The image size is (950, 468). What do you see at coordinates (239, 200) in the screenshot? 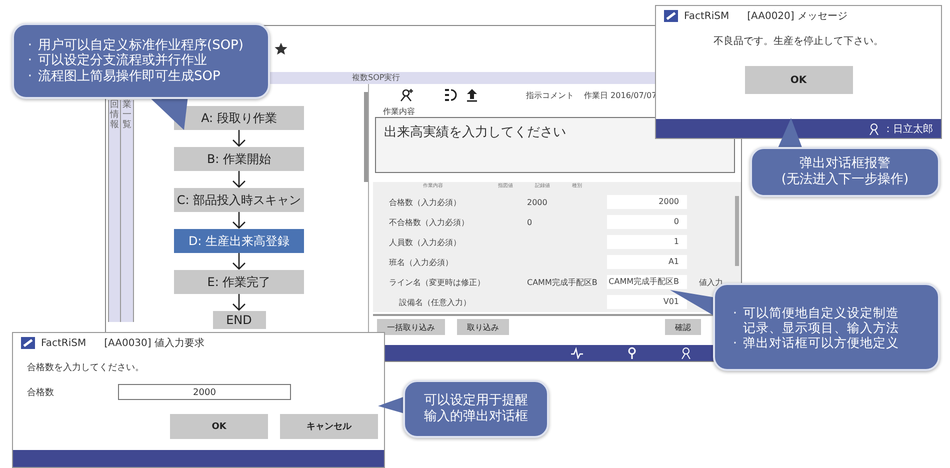
I see `flow-step: C: 部品投入時スキャン` at bounding box center [239, 200].